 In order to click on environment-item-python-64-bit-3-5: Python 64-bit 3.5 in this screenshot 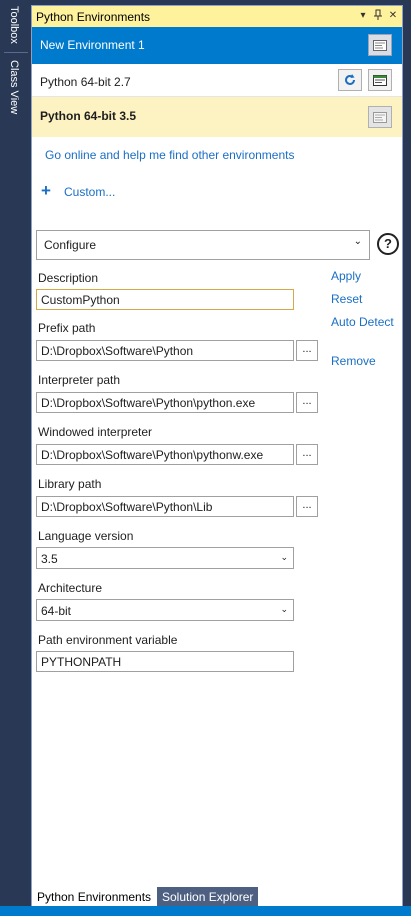, I will do `click(217, 117)`.